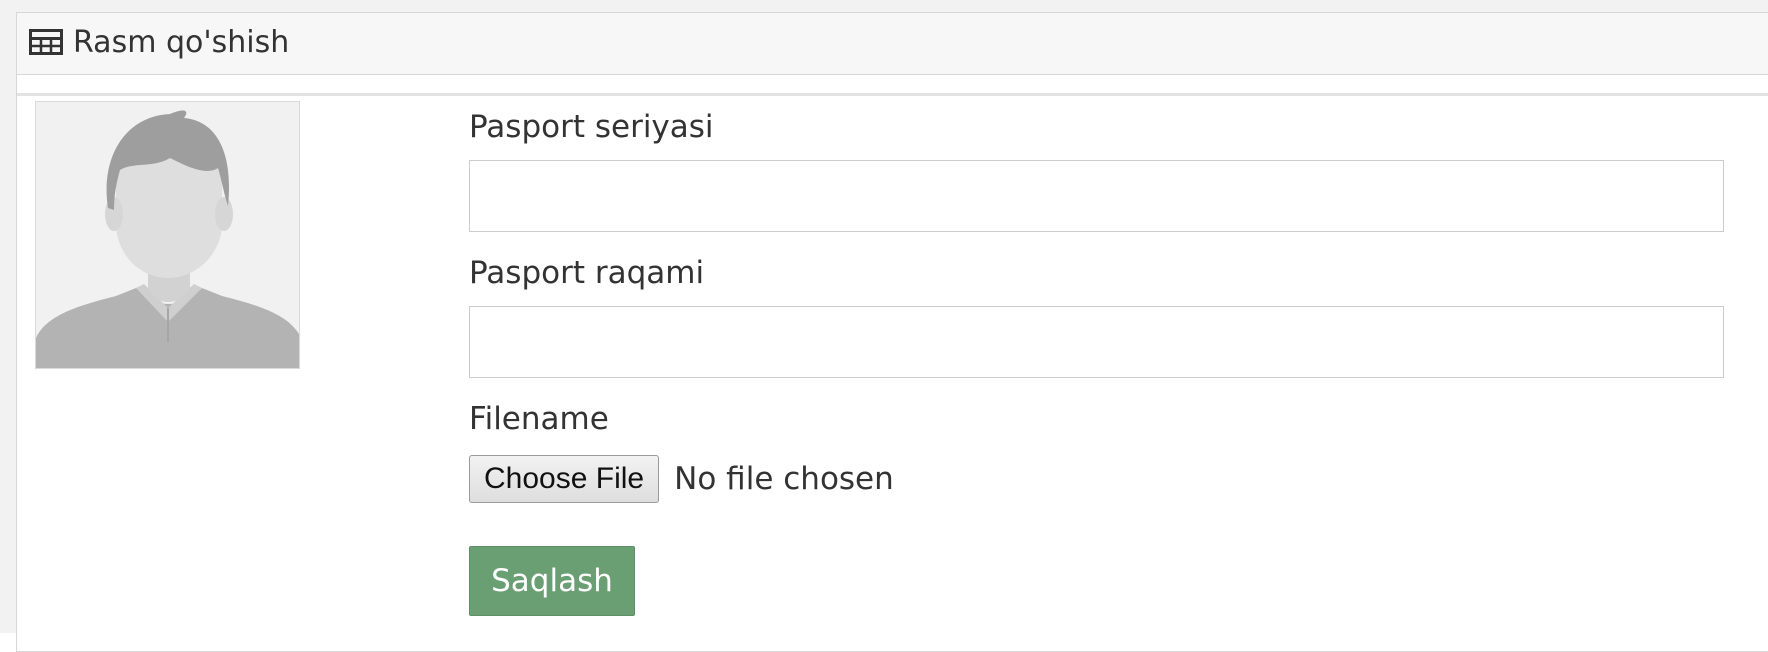 This screenshot has width=1768, height=652. I want to click on table-icon, so click(46, 42).